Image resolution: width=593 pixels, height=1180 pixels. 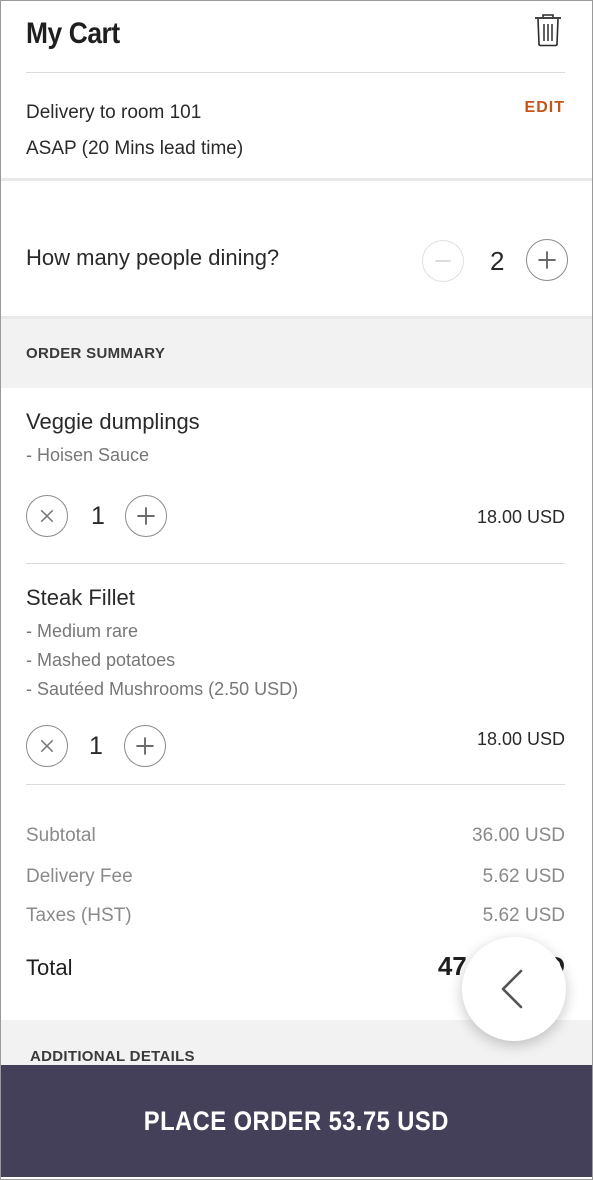 What do you see at coordinates (545, 108) in the screenshot?
I see `edit-delivery-button: EDIT` at bounding box center [545, 108].